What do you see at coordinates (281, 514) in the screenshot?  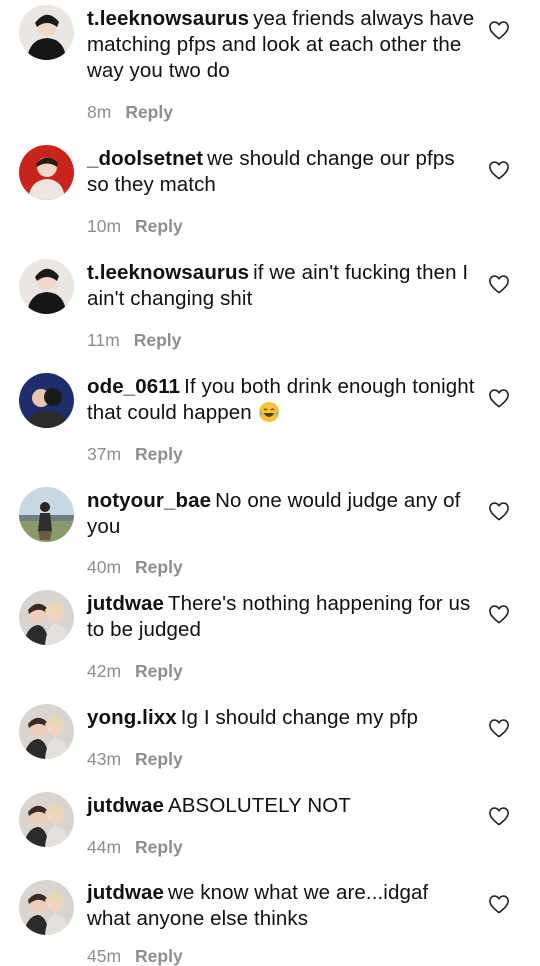 I see `comment-text-block: notyour_bae No one would judge any of you` at bounding box center [281, 514].